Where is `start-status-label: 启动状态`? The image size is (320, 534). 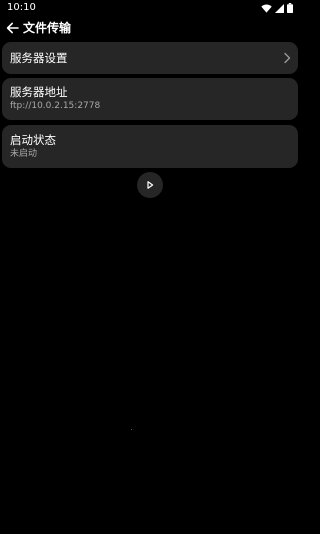
start-status-label: 启动状态 is located at coordinates (33, 140).